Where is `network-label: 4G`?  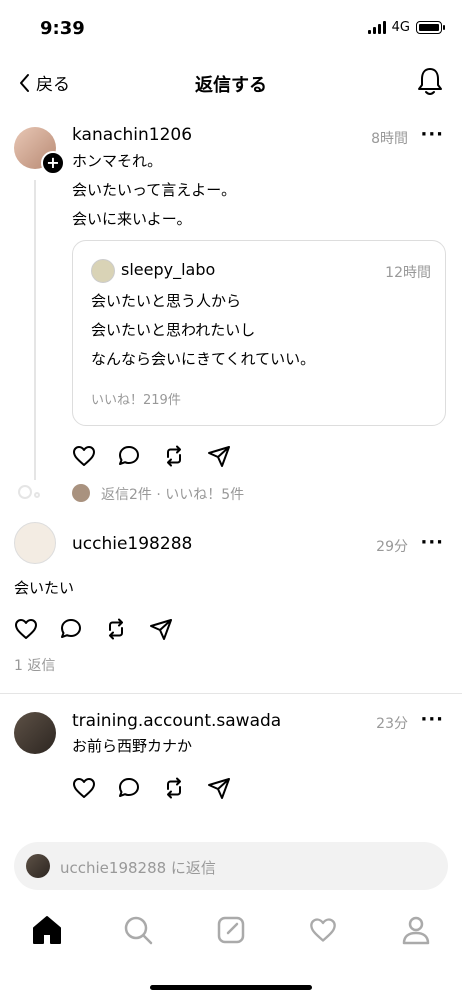
network-label: 4G is located at coordinates (400, 27).